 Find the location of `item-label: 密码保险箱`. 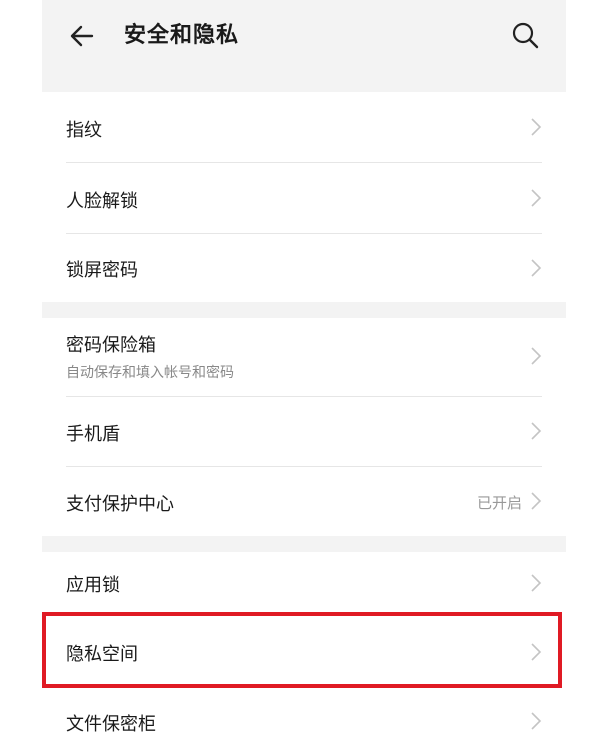

item-label: 密码保险箱 is located at coordinates (111, 345).